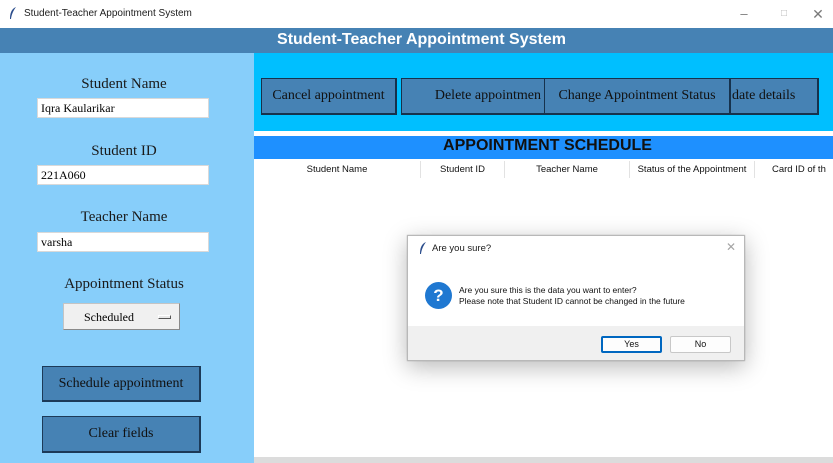 The width and height of the screenshot is (833, 463). Describe the element at coordinates (337, 170) in the screenshot. I see `column-header-student-name: Student Name` at that location.